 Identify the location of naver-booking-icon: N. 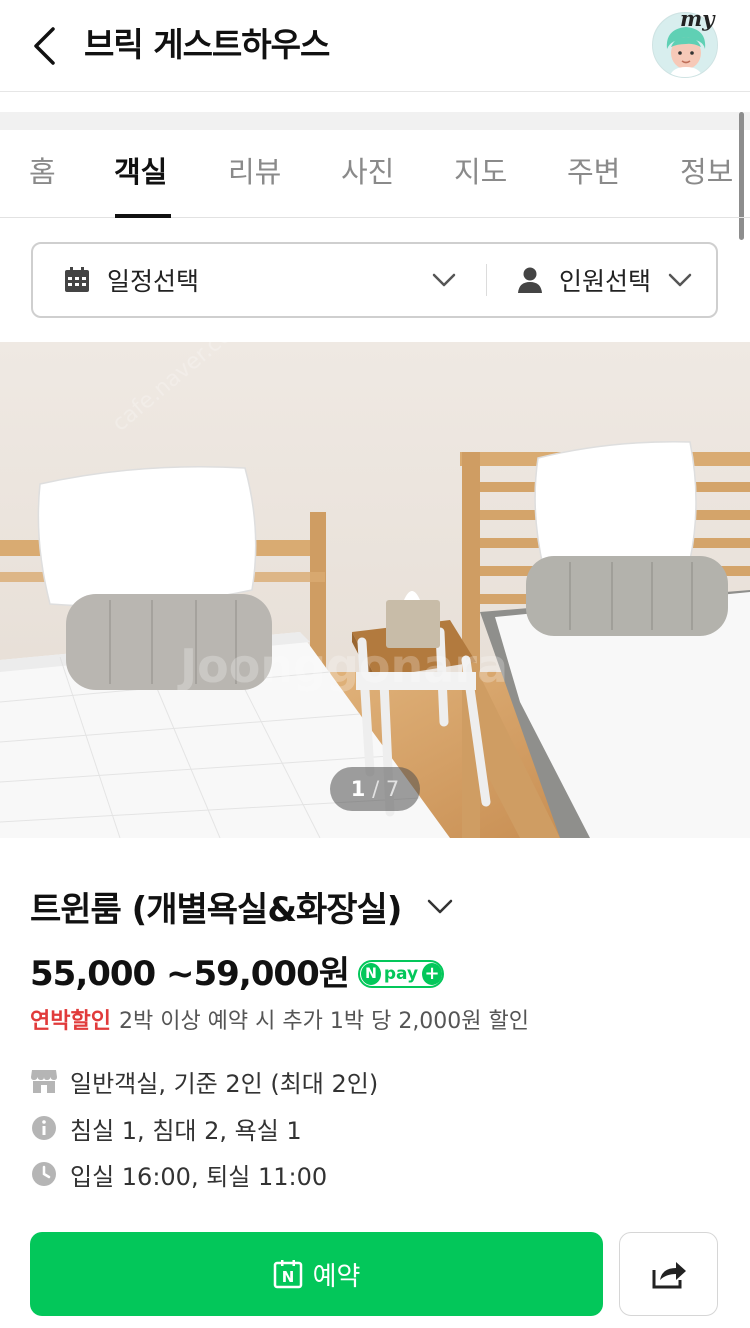
(287, 1274).